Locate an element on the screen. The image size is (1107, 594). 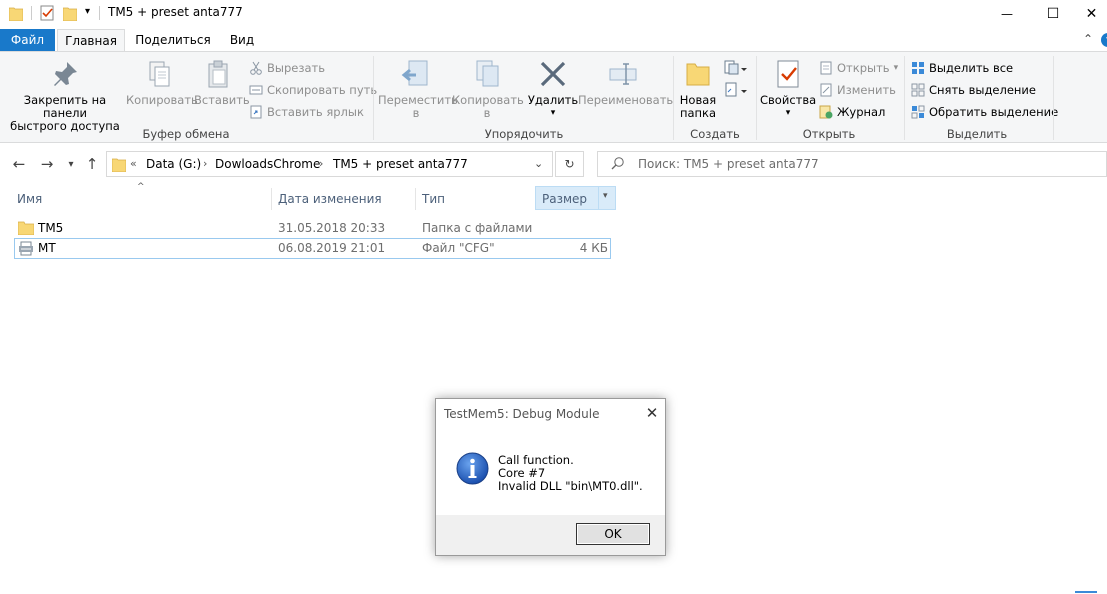
collapse-ribbon-icon: ⌃ is located at coordinates (1088, 39).